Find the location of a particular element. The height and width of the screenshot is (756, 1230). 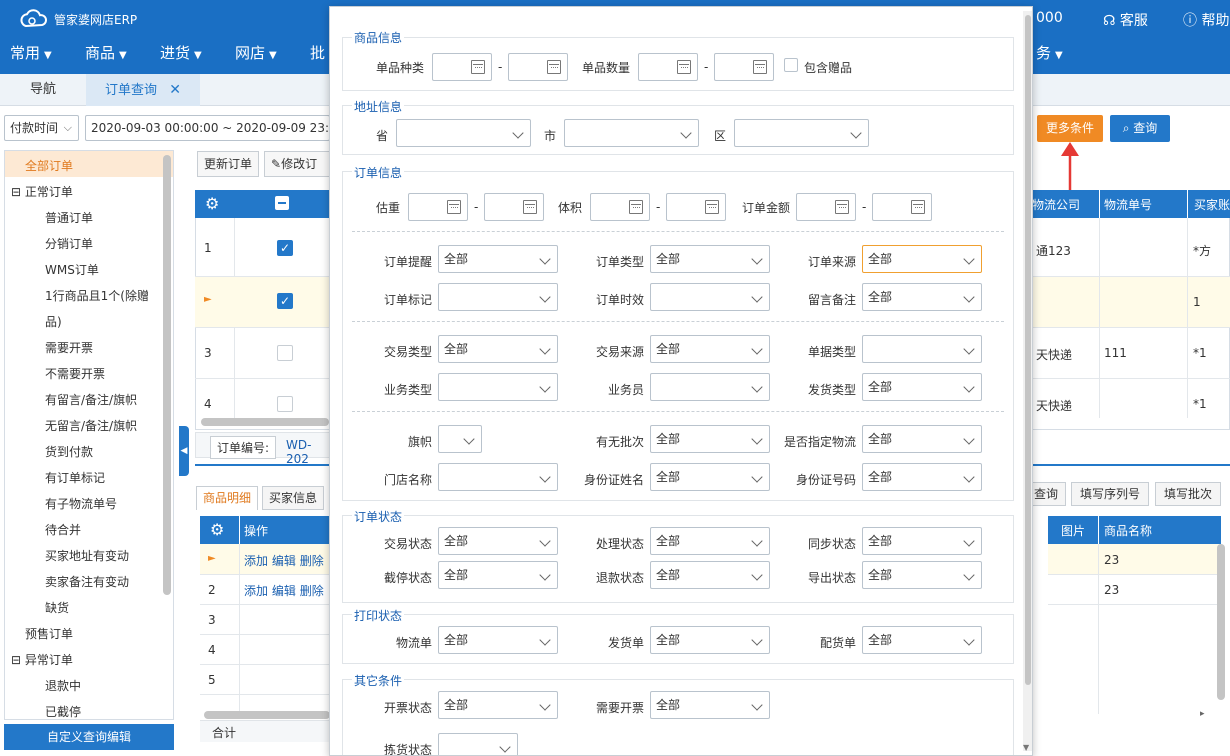

nav-item-common: 常用 ▼ is located at coordinates (31, 52).